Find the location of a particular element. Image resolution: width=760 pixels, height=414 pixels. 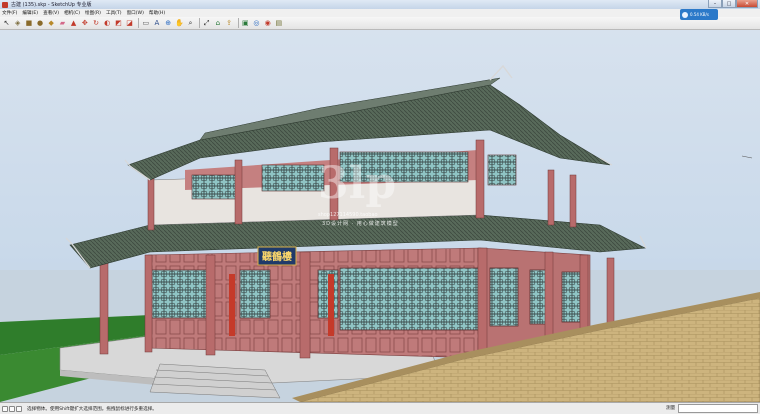

zoom-tool-icon: ⌕ is located at coordinates (190, 23).